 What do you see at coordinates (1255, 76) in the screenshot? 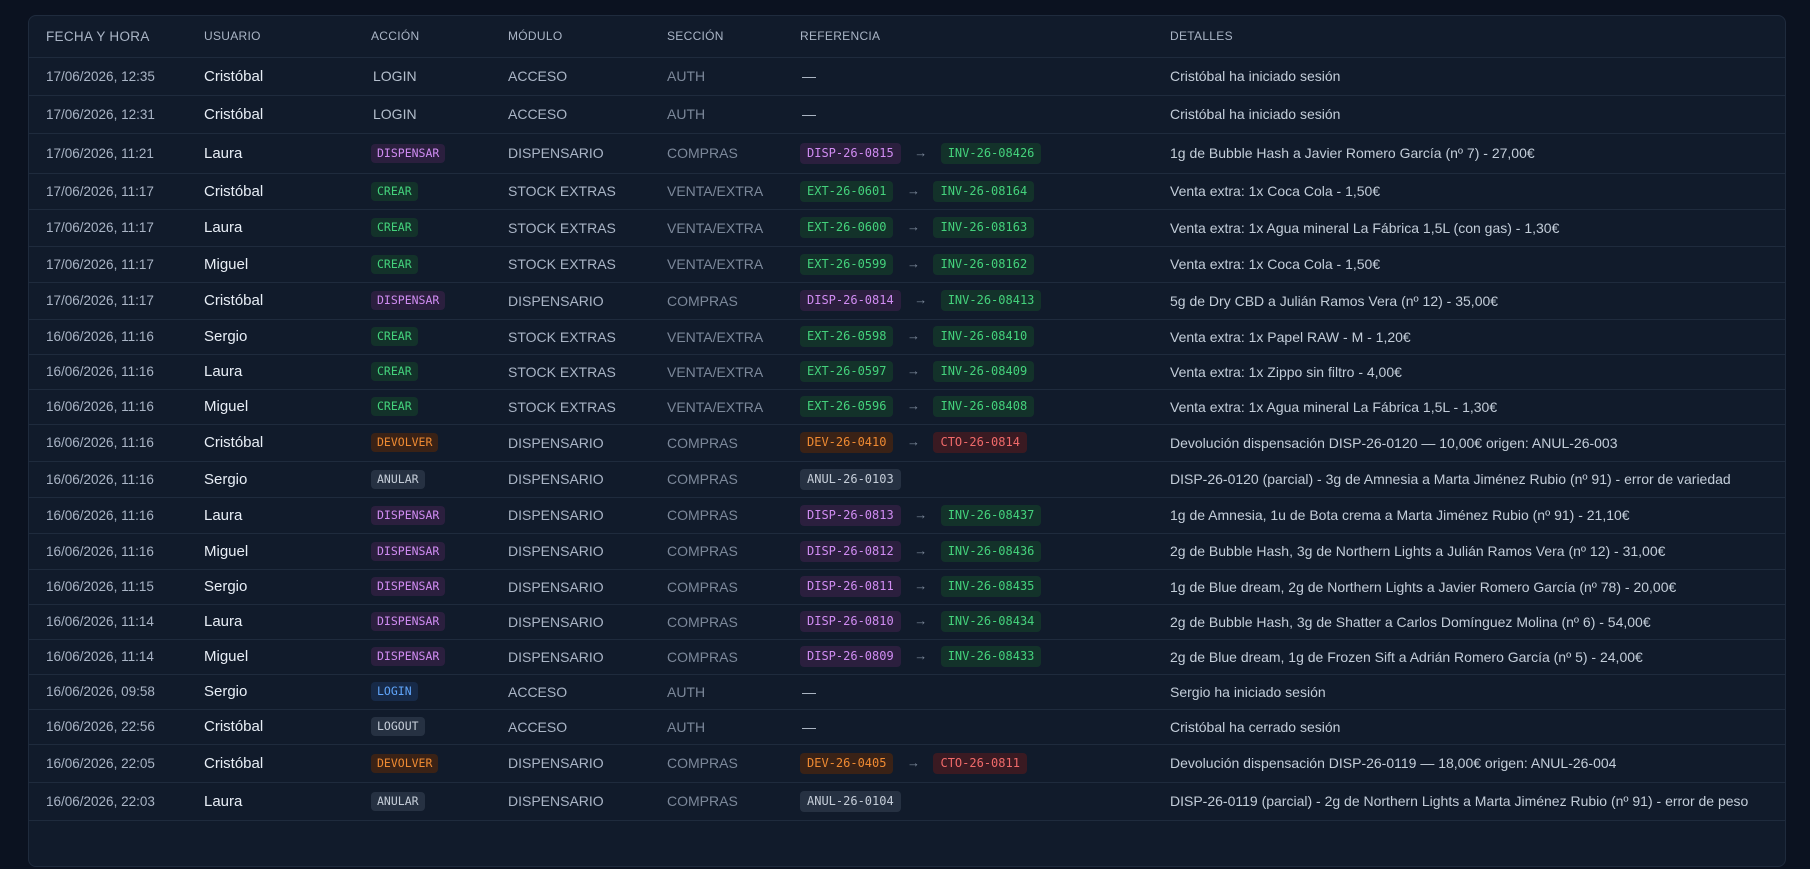
I see `detalles-cell: Cristóbal ha iniciado sesión` at bounding box center [1255, 76].